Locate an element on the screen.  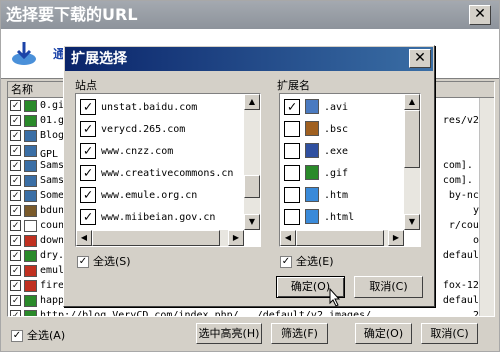
window-title: 选择要下载的URL is located at coordinates (250, 15).